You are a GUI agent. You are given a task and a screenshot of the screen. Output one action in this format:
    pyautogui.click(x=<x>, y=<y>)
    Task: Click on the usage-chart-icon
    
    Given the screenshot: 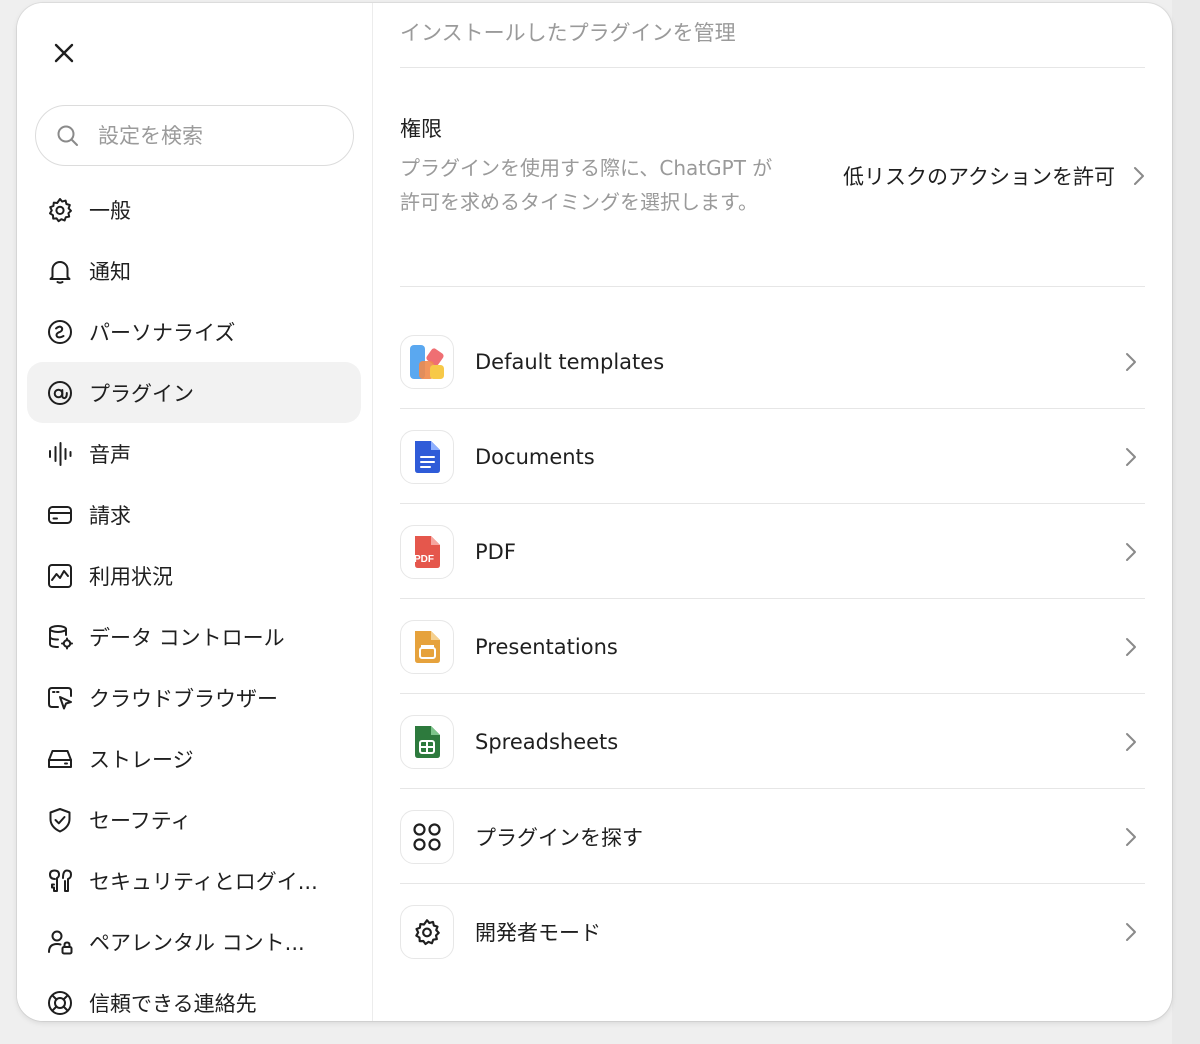 What is the action you would take?
    pyautogui.click(x=60, y=576)
    